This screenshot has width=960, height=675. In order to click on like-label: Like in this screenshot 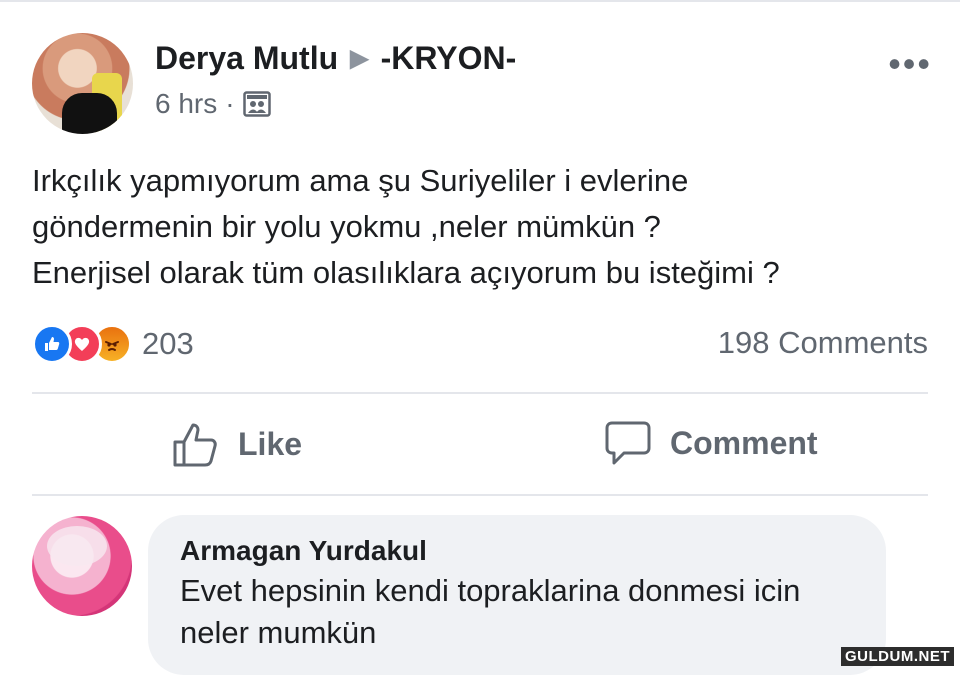, I will do `click(270, 443)`.